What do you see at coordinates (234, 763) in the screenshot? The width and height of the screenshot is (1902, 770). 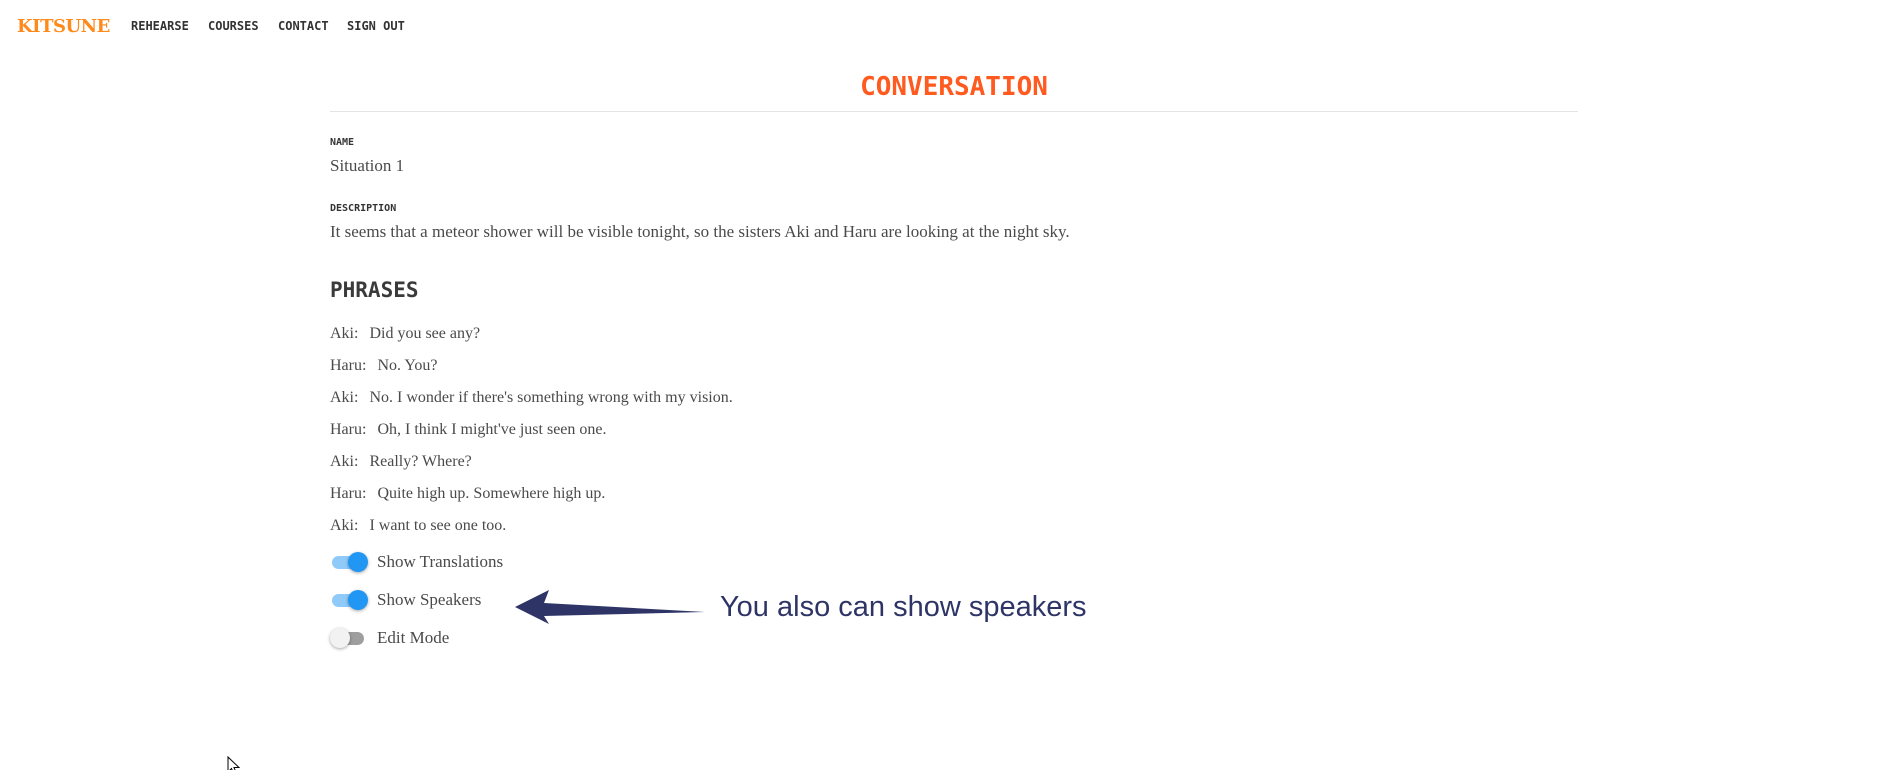 I see `mouse-cursor-icon` at bounding box center [234, 763].